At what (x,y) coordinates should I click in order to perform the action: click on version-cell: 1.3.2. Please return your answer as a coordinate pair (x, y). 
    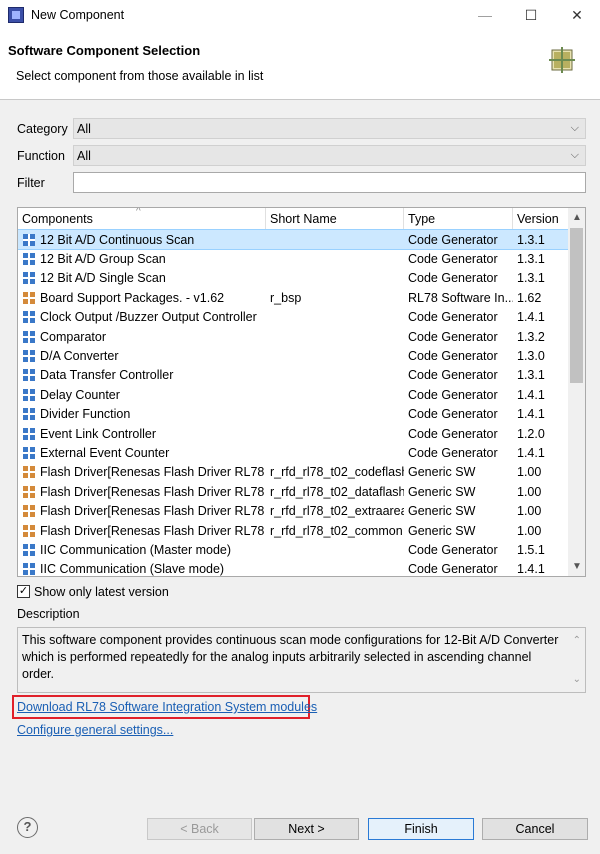
    Looking at the image, I should click on (531, 336).